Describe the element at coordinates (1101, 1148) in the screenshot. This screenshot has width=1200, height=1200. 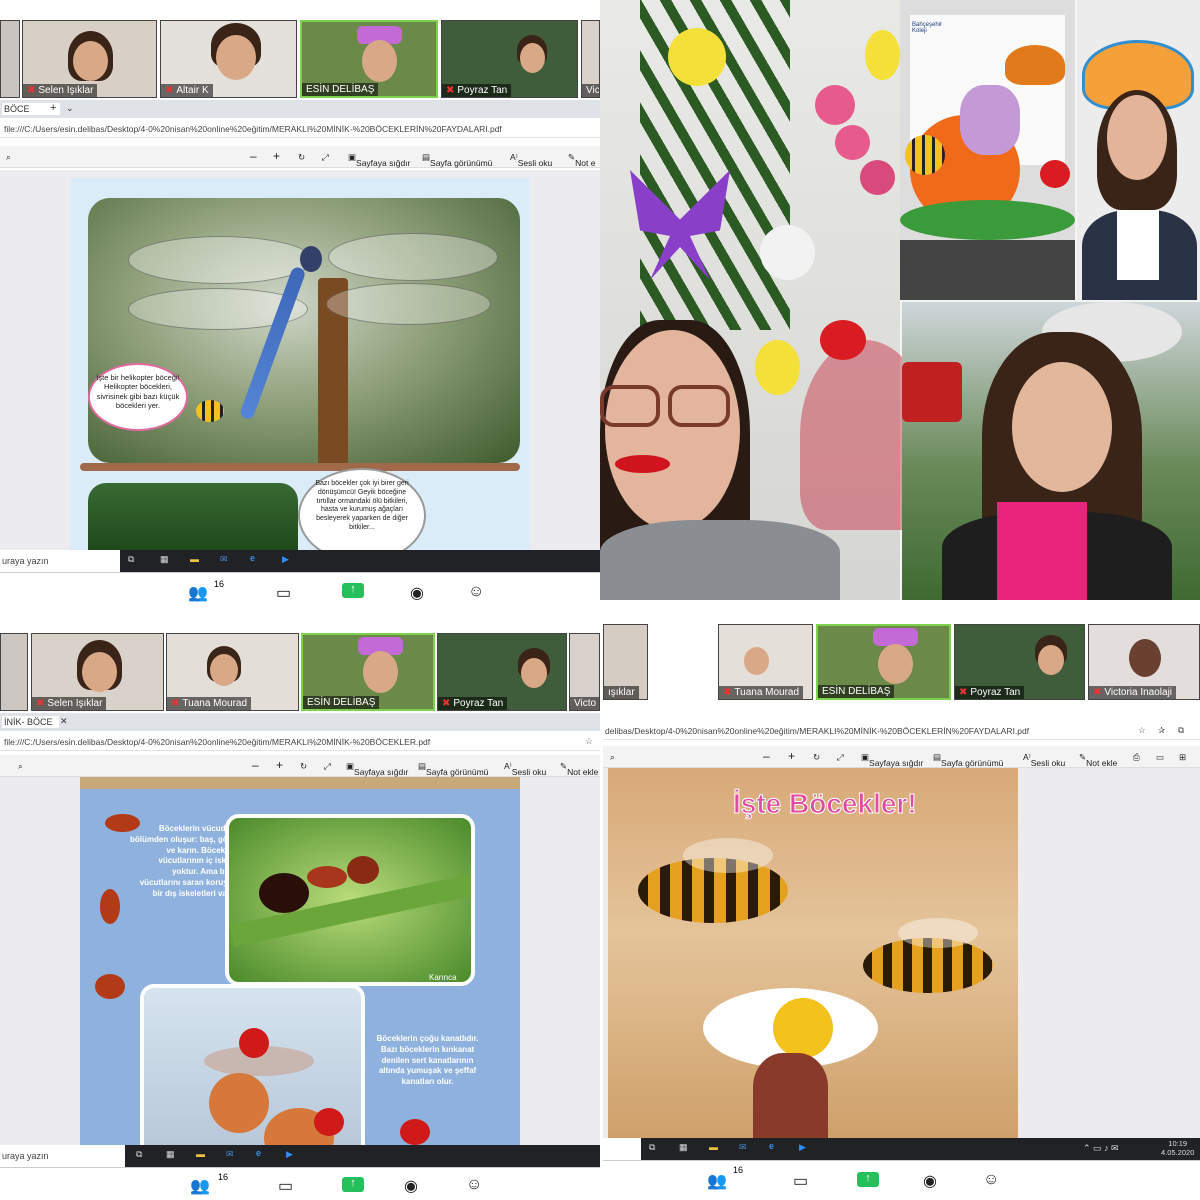
I see `system-tray-icons: ⌃ ▭ ♪ ✉` at that location.